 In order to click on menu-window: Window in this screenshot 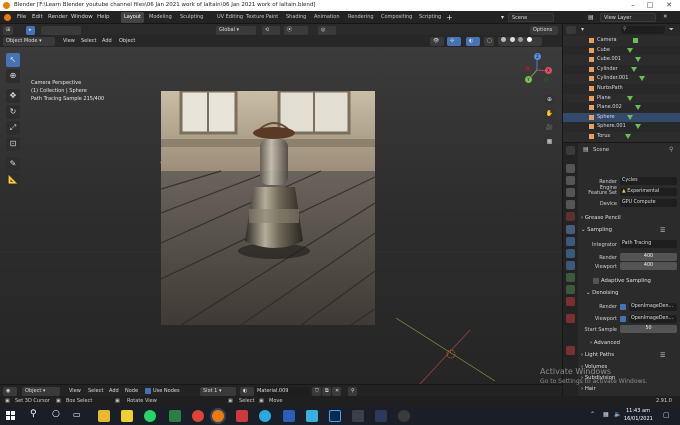, I will do `click(82, 17)`.